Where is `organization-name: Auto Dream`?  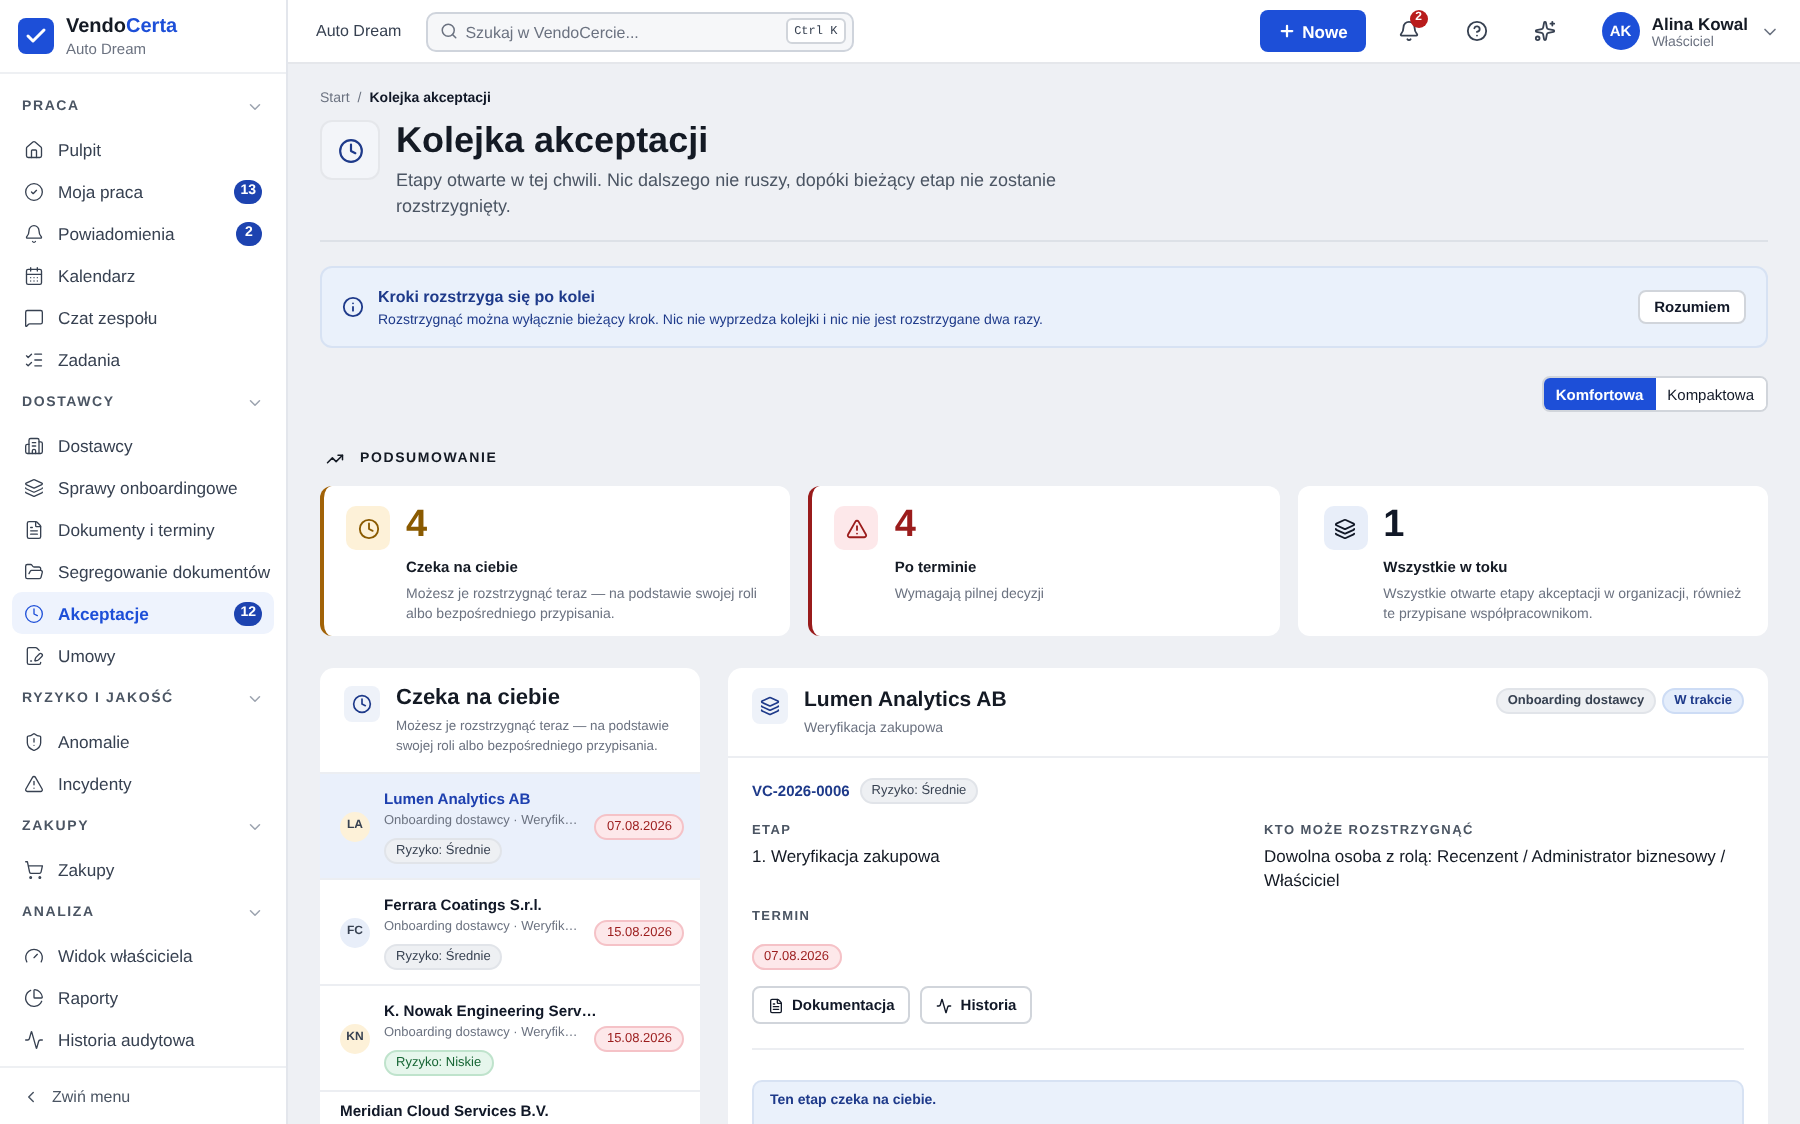
organization-name: Auto Dream is located at coordinates (359, 31).